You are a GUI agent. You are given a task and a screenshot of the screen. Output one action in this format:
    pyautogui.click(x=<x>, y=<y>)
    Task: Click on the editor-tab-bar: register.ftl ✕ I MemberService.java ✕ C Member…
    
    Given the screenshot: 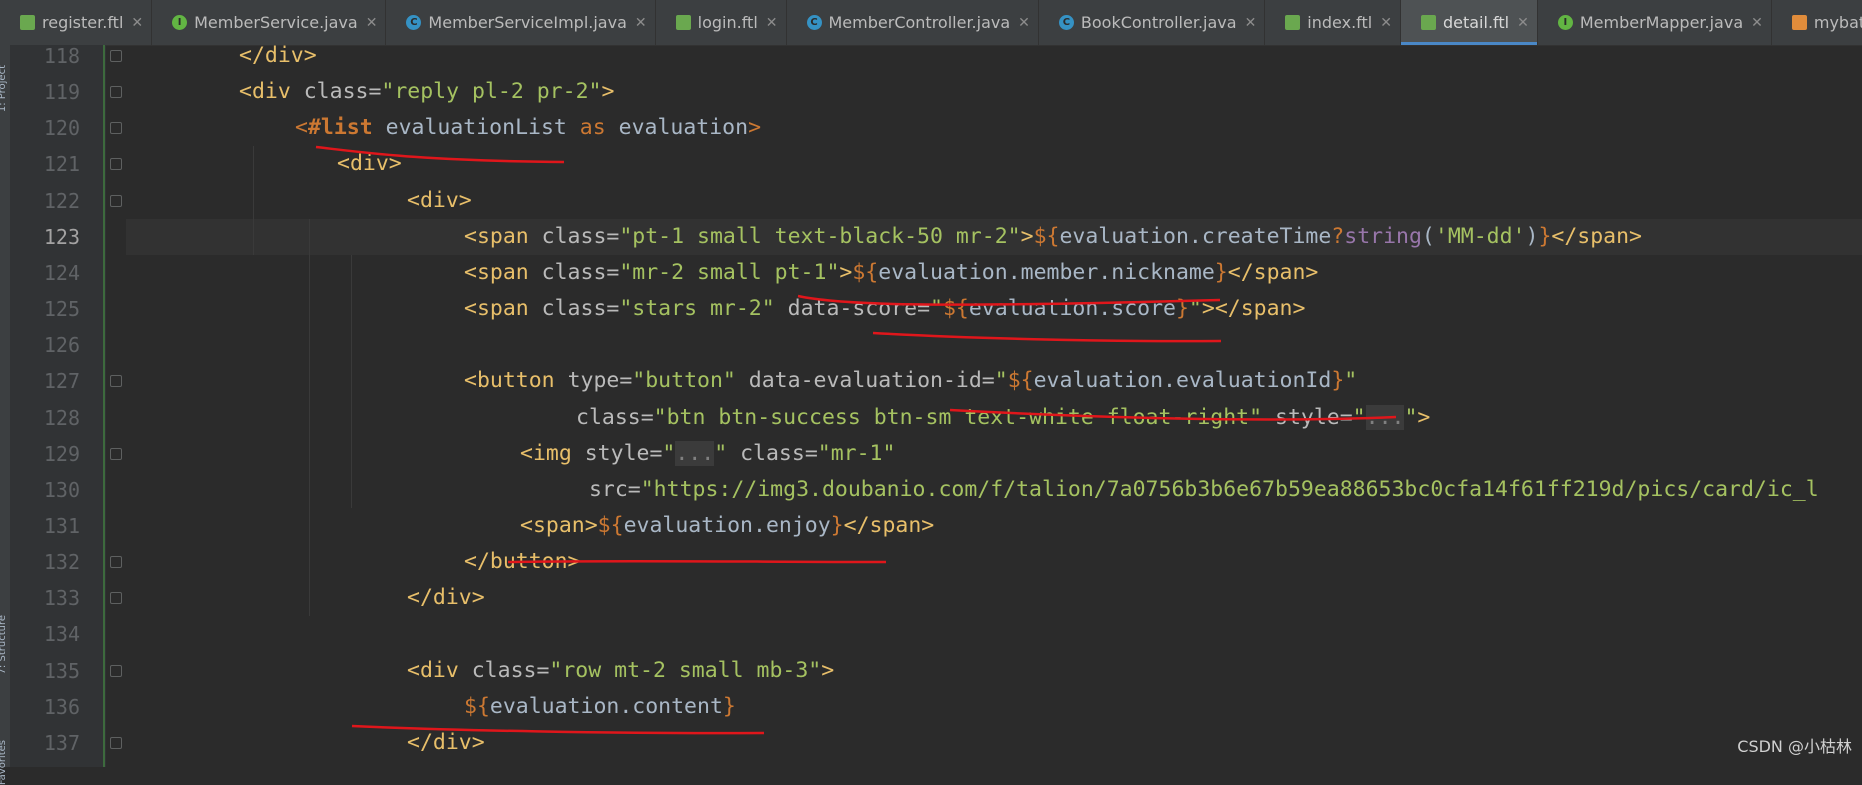 What is the action you would take?
    pyautogui.click(x=931, y=23)
    